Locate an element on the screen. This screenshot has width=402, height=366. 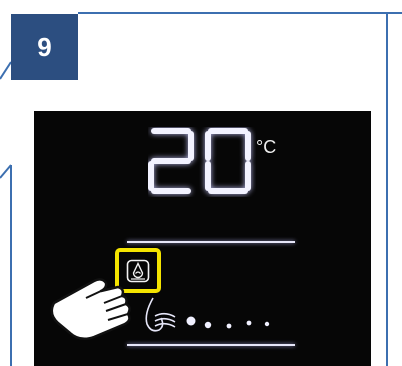
step-number-badge: 9 is located at coordinates (44, 47).